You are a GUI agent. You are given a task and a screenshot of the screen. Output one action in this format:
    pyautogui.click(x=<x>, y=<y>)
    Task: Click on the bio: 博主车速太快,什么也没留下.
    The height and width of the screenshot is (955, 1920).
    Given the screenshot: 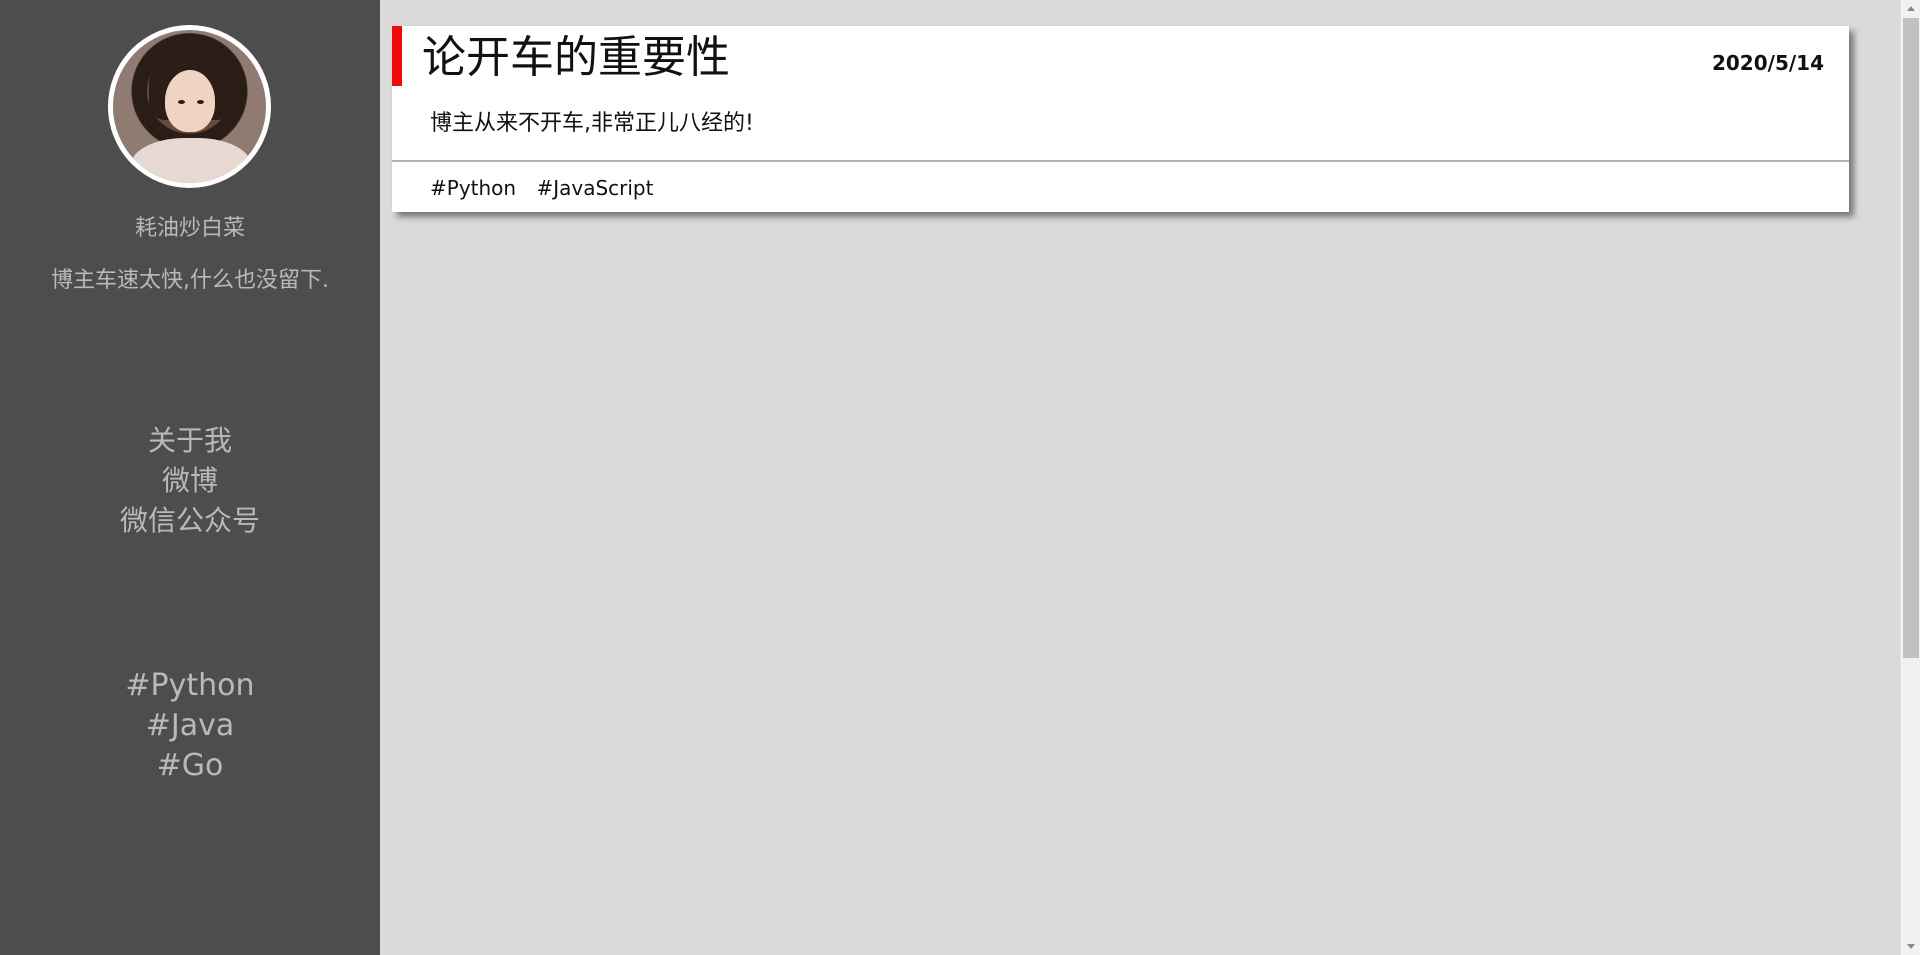 What is the action you would take?
    pyautogui.click(x=190, y=280)
    